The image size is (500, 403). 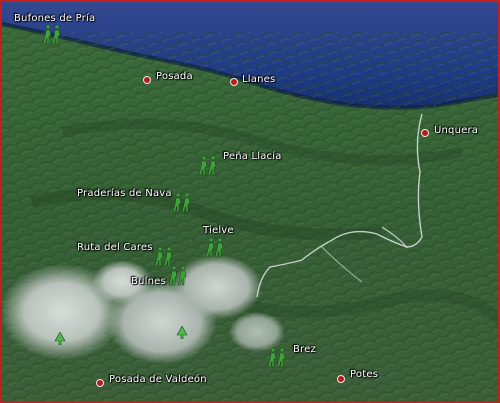 What do you see at coordinates (54, 18) in the screenshot?
I see `place-label-bufones: Bufones de Pría` at bounding box center [54, 18].